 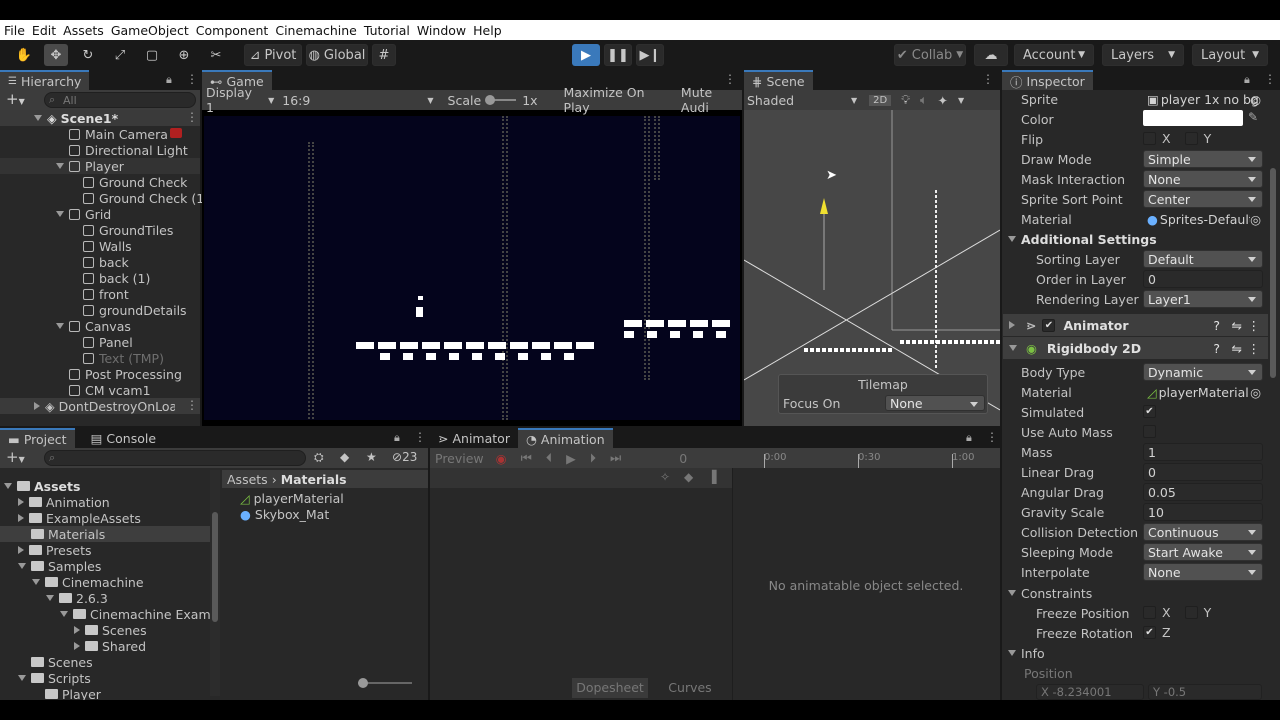 I want to click on simulated-checkbox: ✔, so click(x=1149, y=411).